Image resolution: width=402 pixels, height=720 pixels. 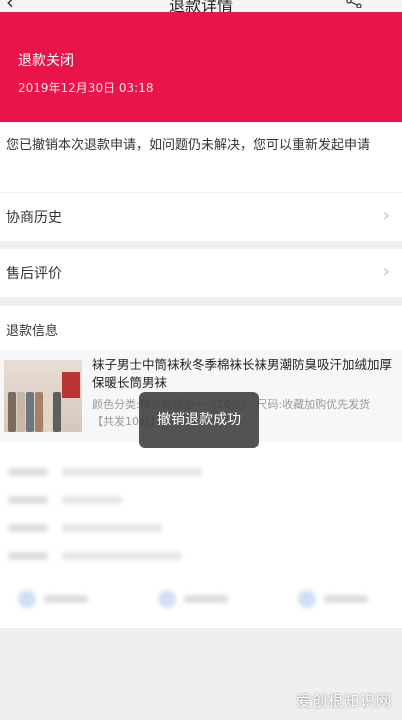 I want to click on chat-icon, so click(x=27, y=599).